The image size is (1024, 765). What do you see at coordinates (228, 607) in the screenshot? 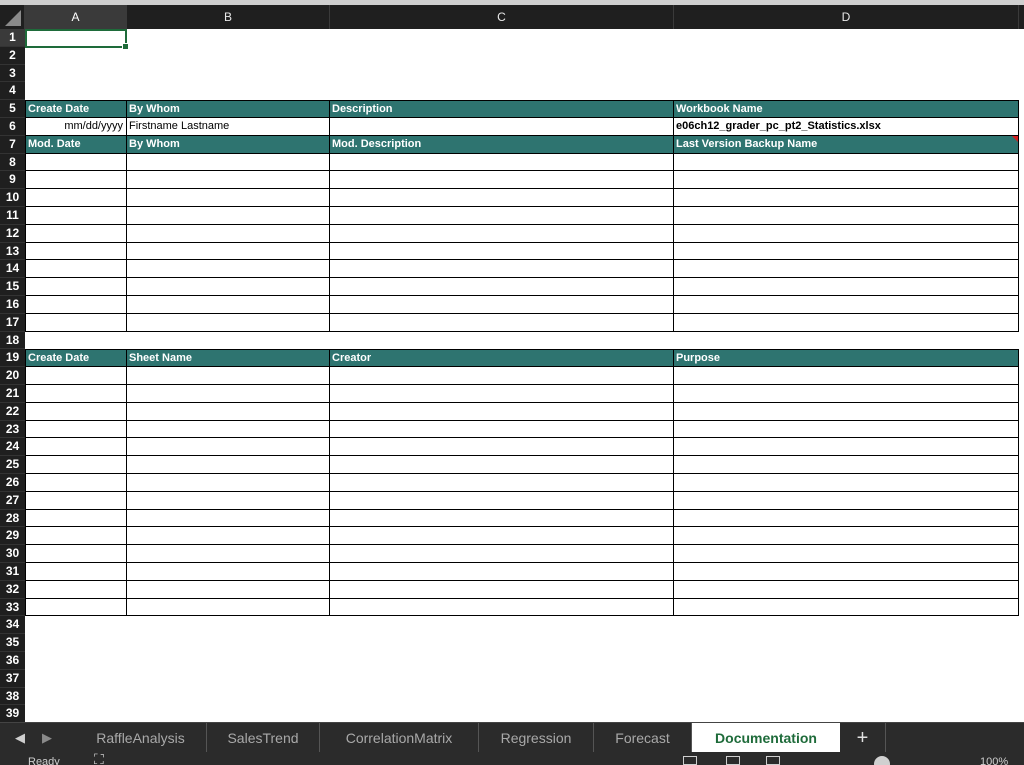
I see `cell-b33` at bounding box center [228, 607].